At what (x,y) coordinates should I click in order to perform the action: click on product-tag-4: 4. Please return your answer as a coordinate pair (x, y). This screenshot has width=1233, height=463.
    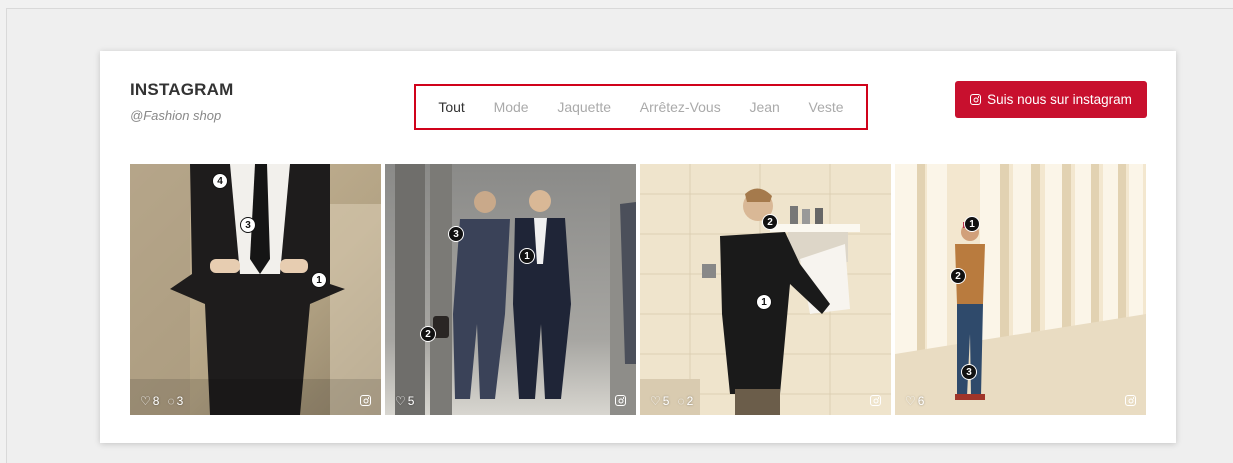
    Looking at the image, I should click on (220, 181).